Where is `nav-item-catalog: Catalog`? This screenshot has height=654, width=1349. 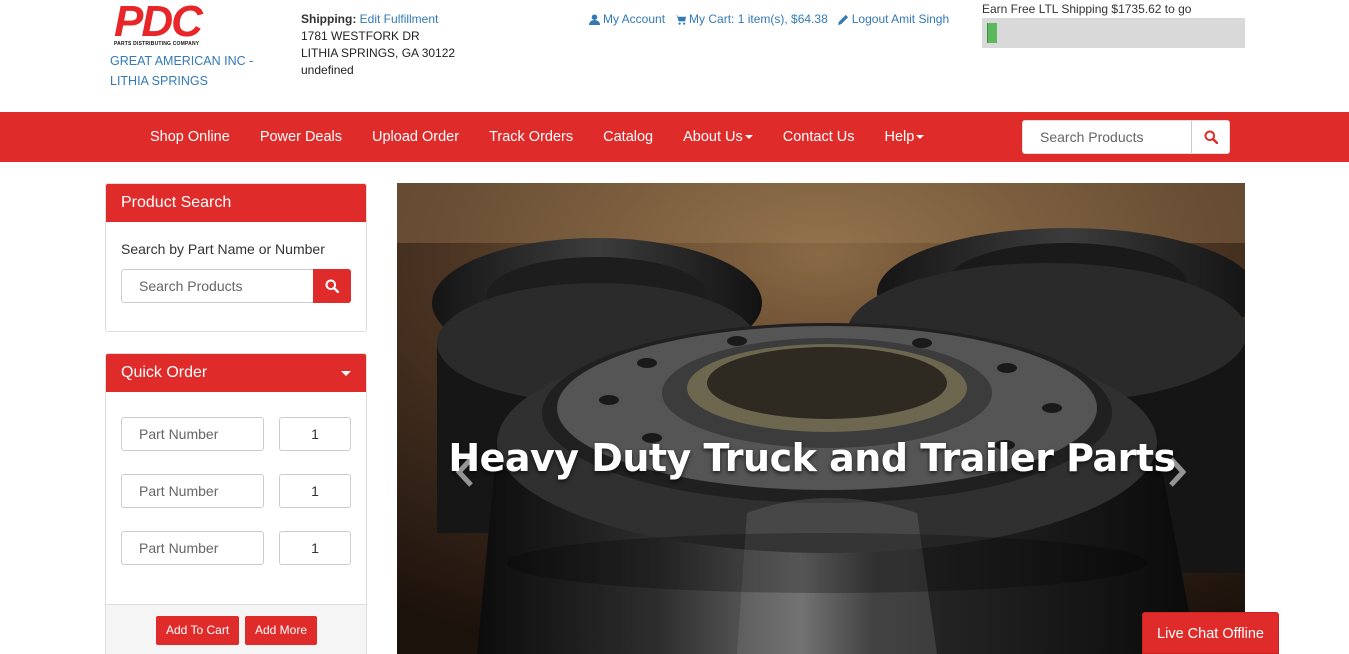 nav-item-catalog: Catalog is located at coordinates (628, 137).